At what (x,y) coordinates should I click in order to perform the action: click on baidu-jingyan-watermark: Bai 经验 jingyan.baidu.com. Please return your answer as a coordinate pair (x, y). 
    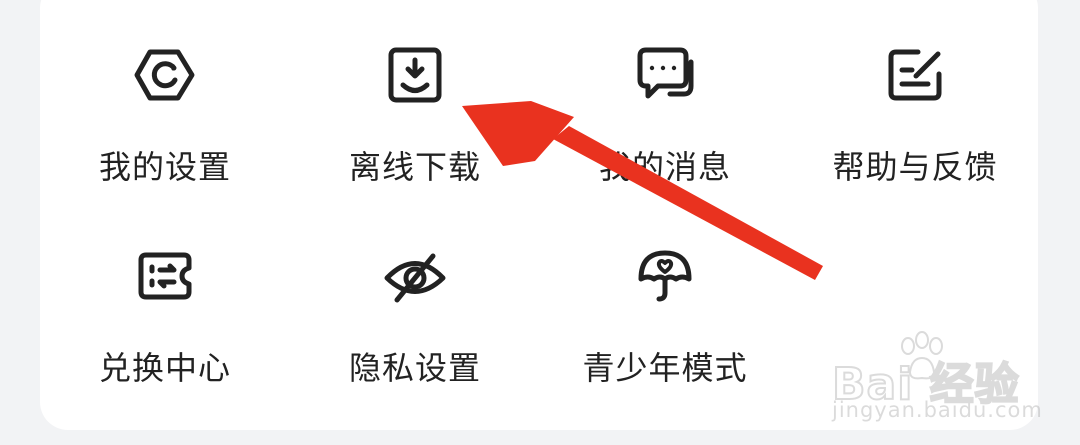
    Looking at the image, I should click on (932, 378).